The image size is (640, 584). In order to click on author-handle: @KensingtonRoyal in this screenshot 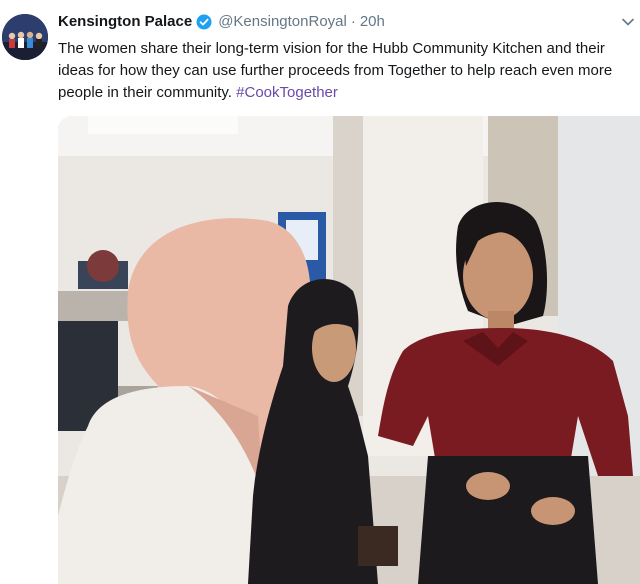, I will do `click(282, 22)`.